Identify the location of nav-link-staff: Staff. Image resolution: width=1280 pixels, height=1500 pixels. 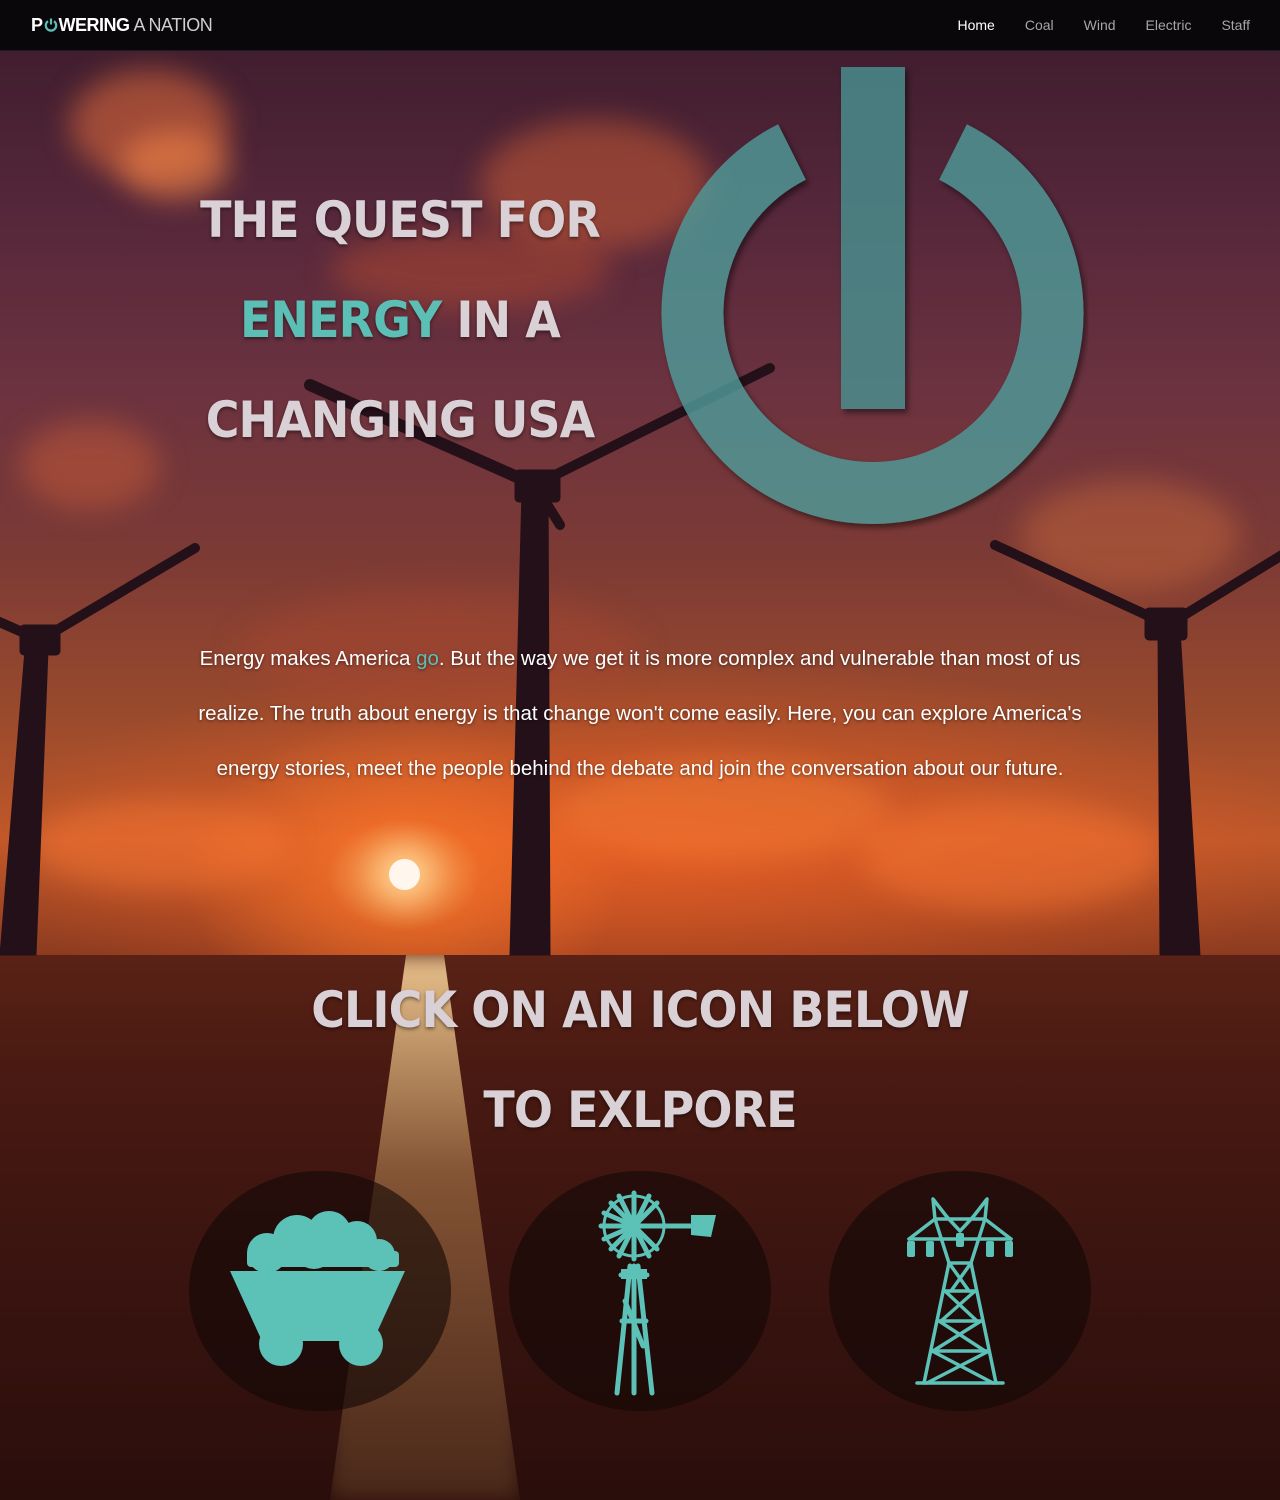
(1235, 25).